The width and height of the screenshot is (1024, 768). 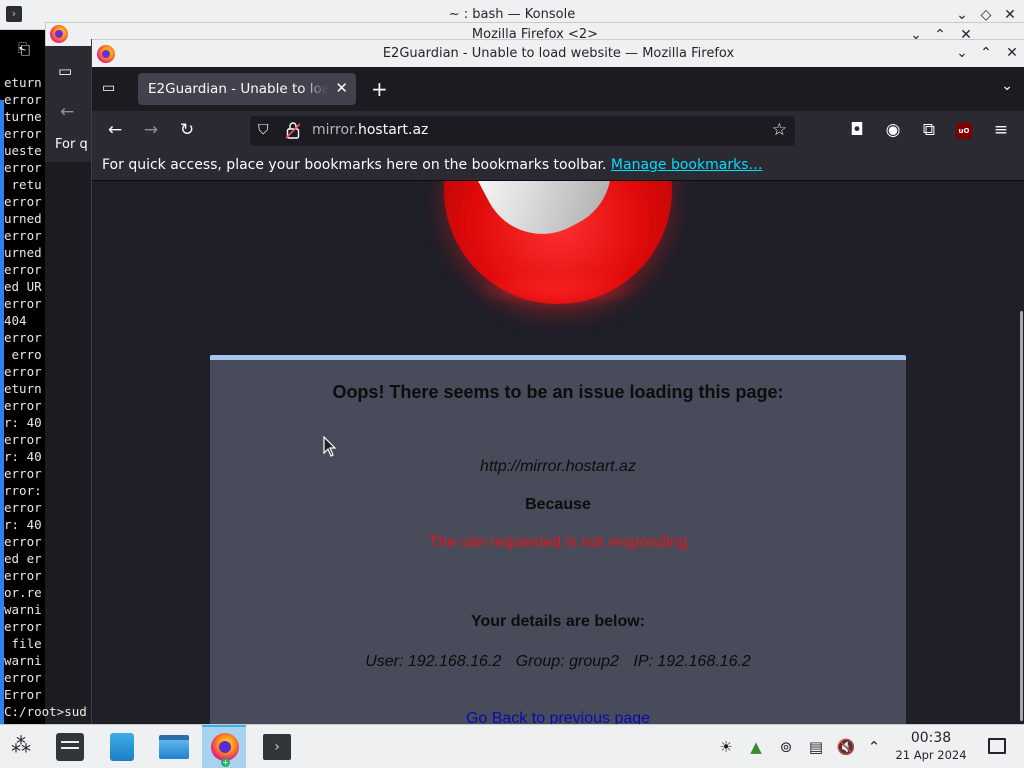 I want to click on paste-icon: ⎗, so click(x=27, y=49).